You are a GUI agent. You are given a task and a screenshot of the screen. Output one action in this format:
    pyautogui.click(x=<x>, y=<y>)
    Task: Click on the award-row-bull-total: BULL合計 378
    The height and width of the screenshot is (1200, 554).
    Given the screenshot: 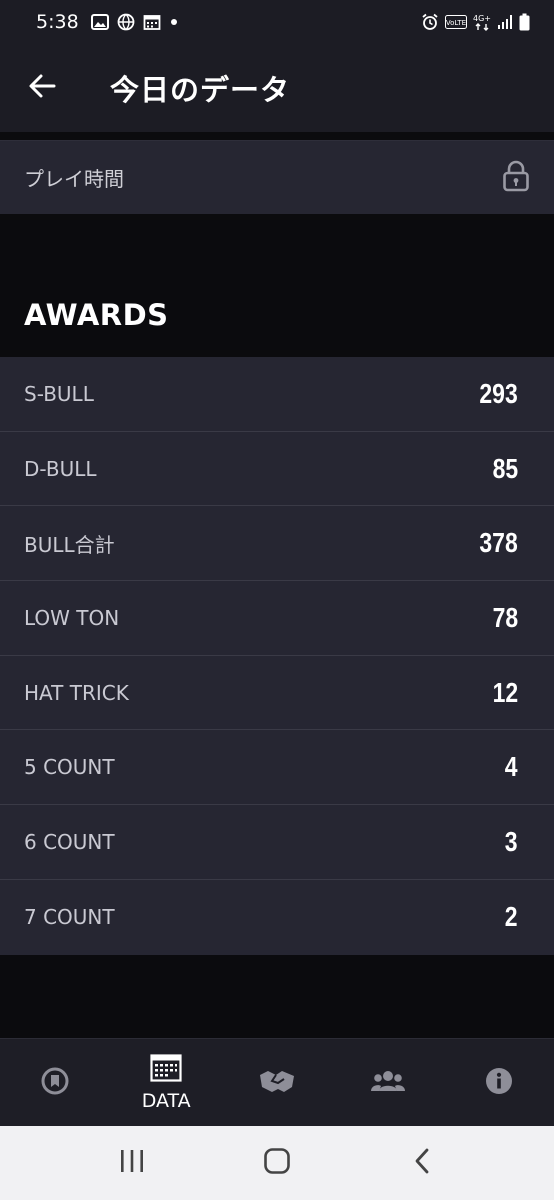 What is the action you would take?
    pyautogui.click(x=277, y=544)
    